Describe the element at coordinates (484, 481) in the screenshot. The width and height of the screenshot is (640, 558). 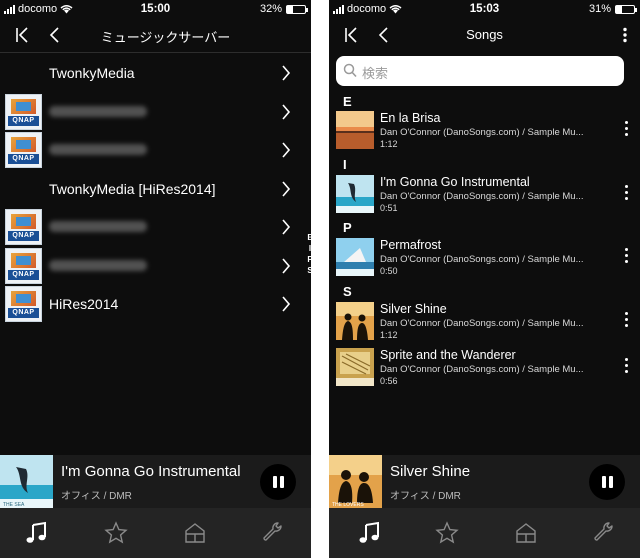
I see `now-playing-bar: THE LOVERS Silver Shine オフィス / DMR` at that location.